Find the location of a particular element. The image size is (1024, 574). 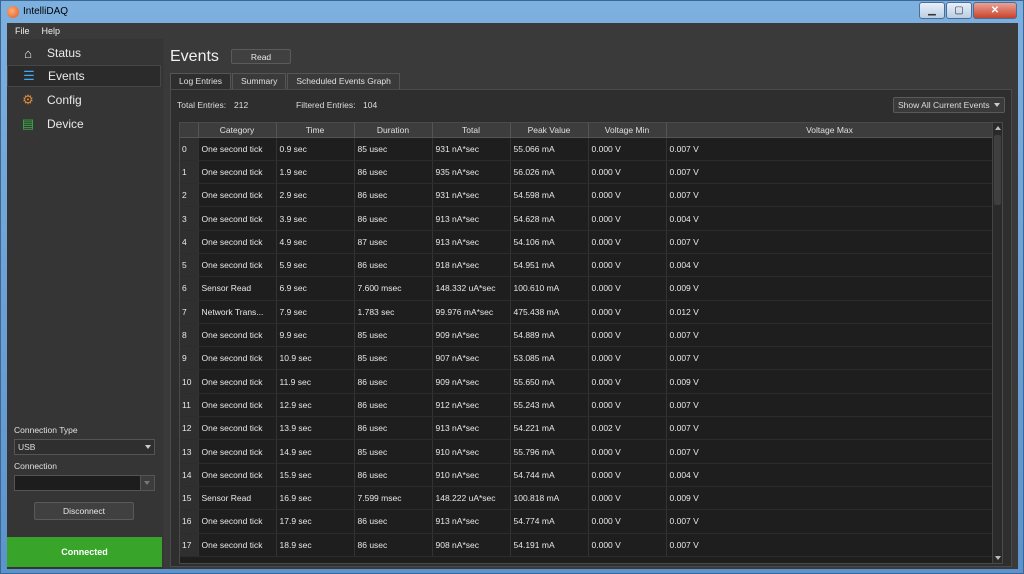

column-header-total: Total is located at coordinates (471, 130).